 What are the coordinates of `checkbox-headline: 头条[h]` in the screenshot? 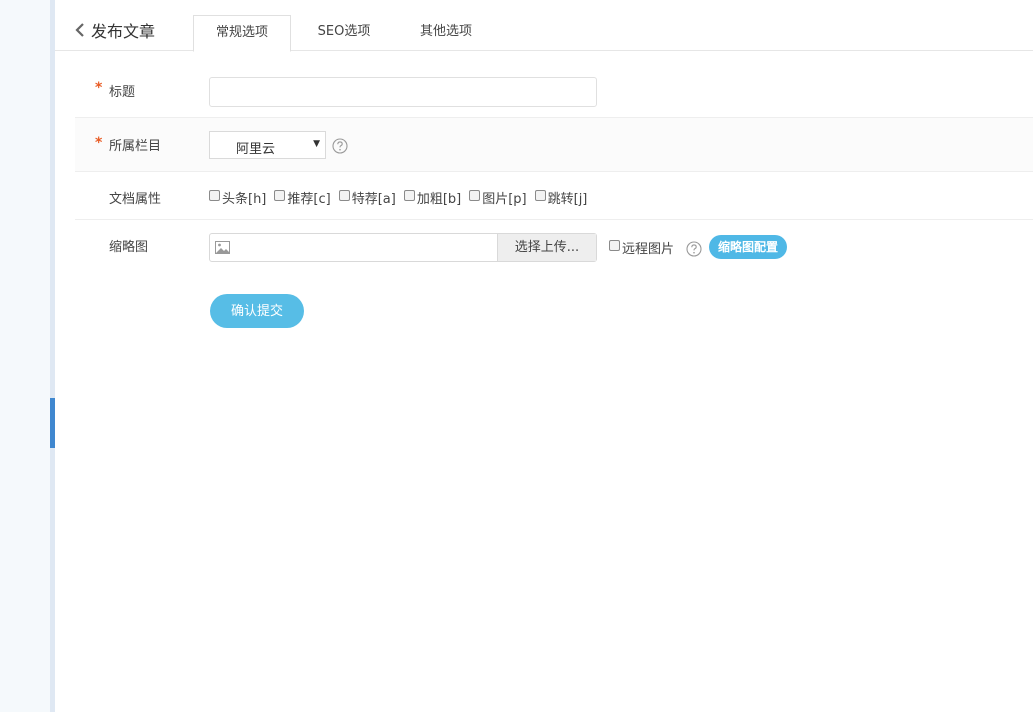 It's located at (237, 197).